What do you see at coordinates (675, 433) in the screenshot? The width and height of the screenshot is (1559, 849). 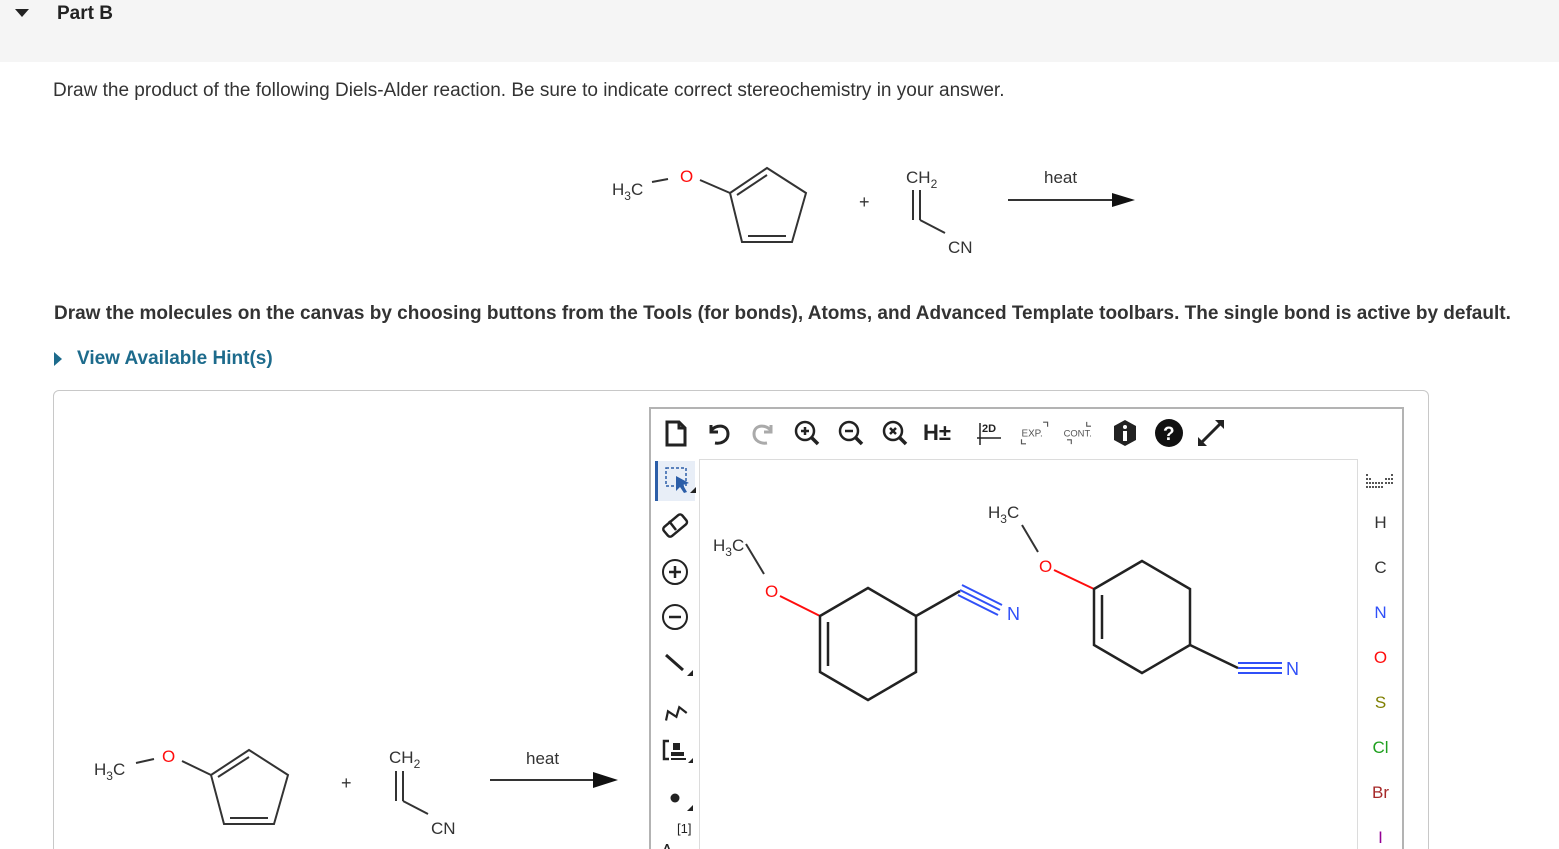 I see `new-document-icon` at bounding box center [675, 433].